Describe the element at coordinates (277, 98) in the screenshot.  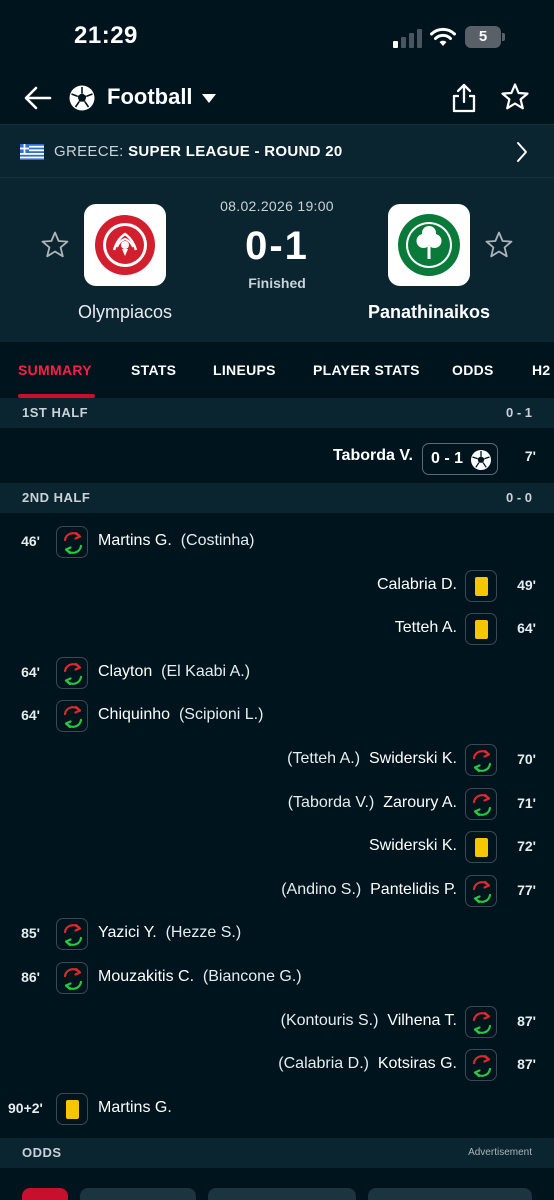
I see `app-header: Football` at that location.